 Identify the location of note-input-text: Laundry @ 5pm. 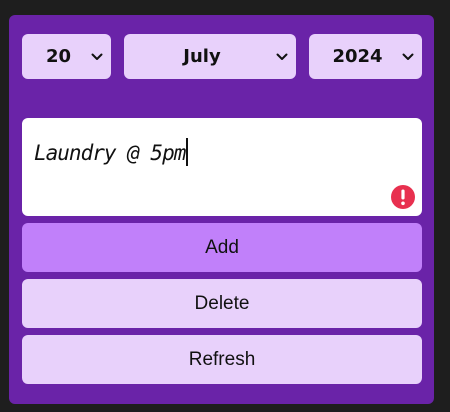
(111, 152).